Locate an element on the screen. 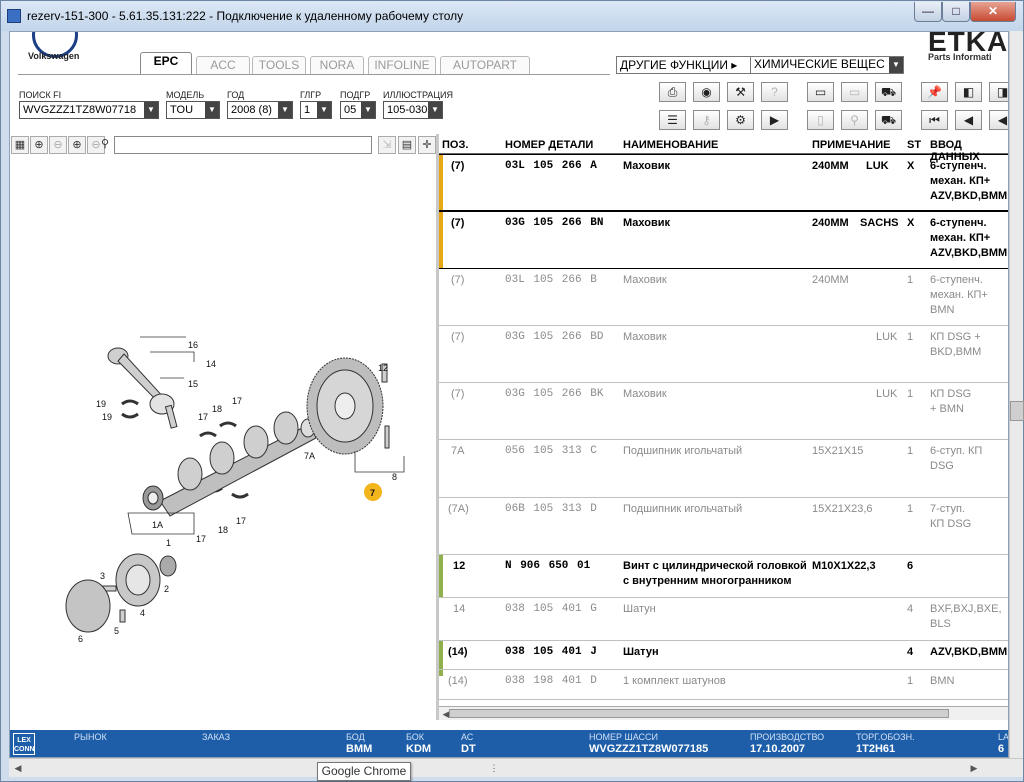 This screenshot has width=1024, height=782. model-select: TOU ▼ is located at coordinates (193, 110).